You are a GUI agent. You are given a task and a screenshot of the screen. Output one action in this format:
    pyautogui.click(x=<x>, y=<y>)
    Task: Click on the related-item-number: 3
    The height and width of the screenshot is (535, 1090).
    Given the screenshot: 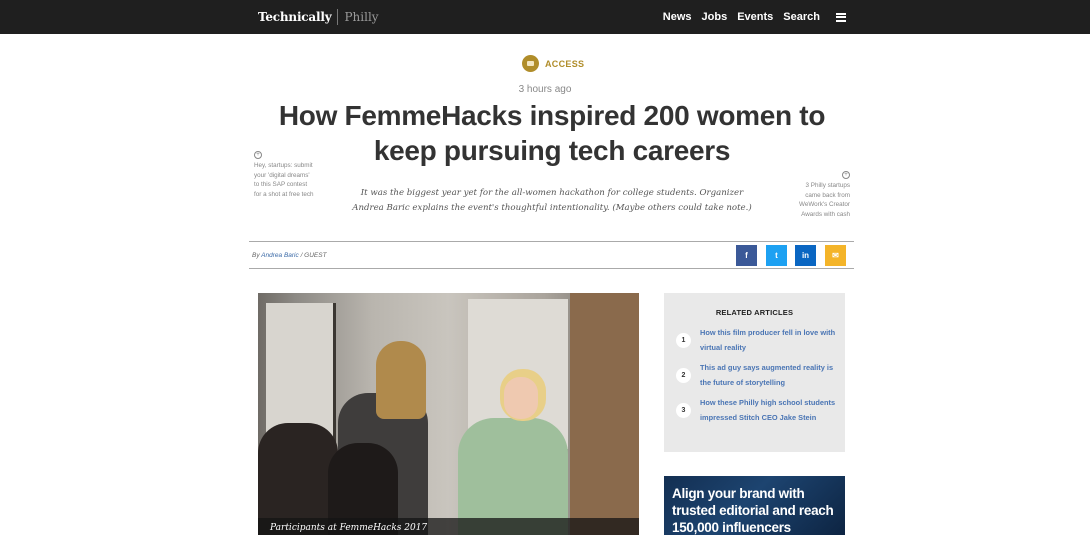 What is the action you would take?
    pyautogui.click(x=683, y=410)
    